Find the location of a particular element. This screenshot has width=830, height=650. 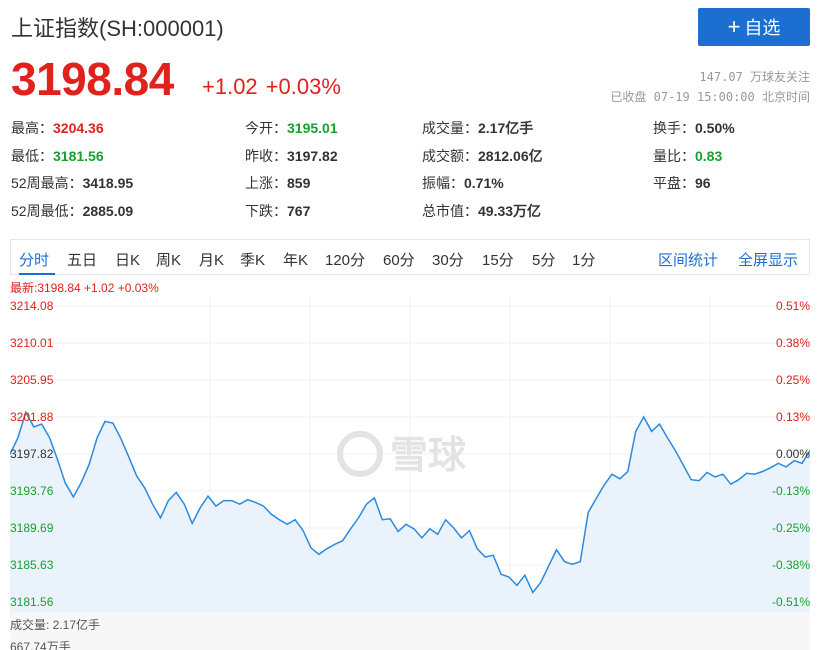

stat-item: 52周最低：2885.09 is located at coordinates (72, 211).